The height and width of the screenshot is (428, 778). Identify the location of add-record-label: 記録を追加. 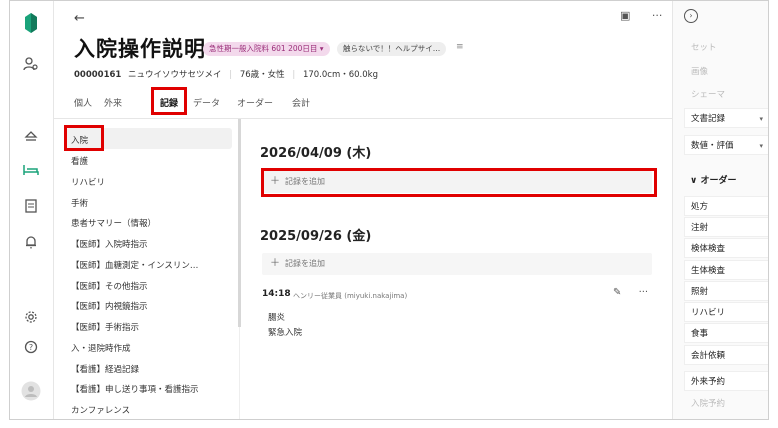
(305, 263).